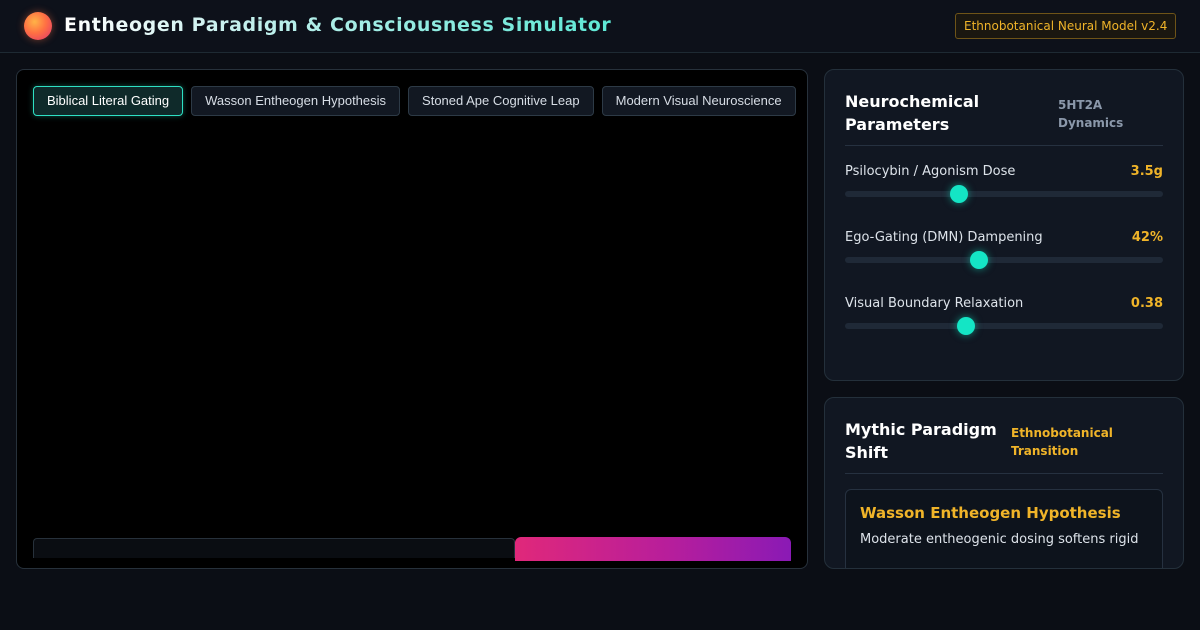  I want to click on param-label: Psilocybin / Agonism Dose, so click(930, 171).